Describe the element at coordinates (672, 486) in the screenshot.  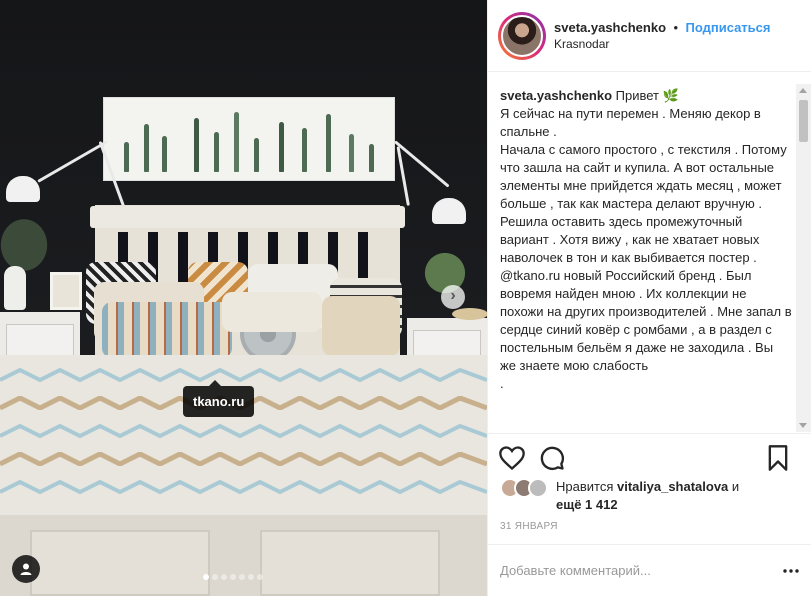
I see `likes-user-link: vitaliya_shatalova` at that location.